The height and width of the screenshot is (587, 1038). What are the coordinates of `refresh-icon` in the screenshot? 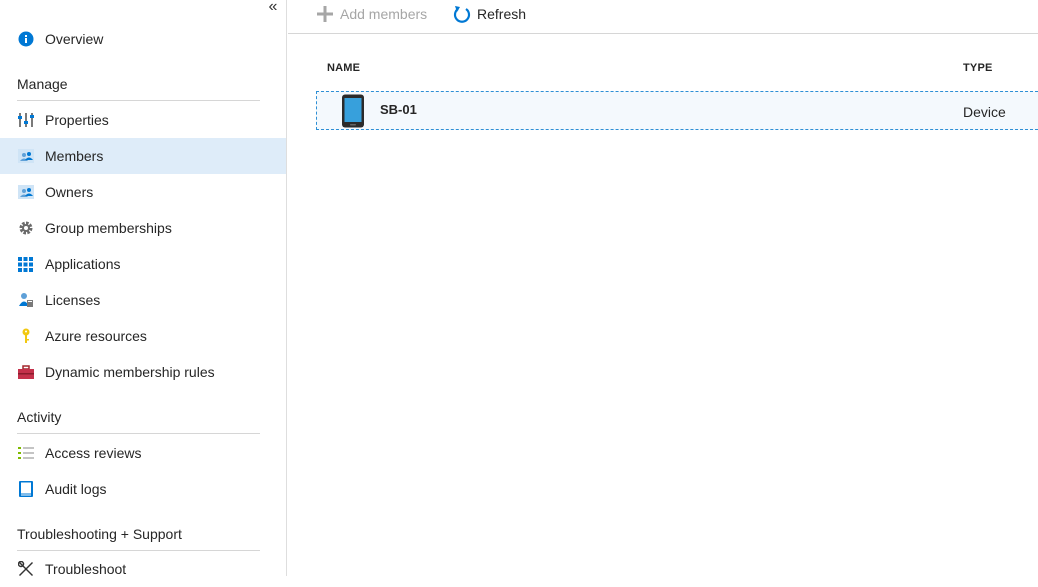 It's located at (462, 14).